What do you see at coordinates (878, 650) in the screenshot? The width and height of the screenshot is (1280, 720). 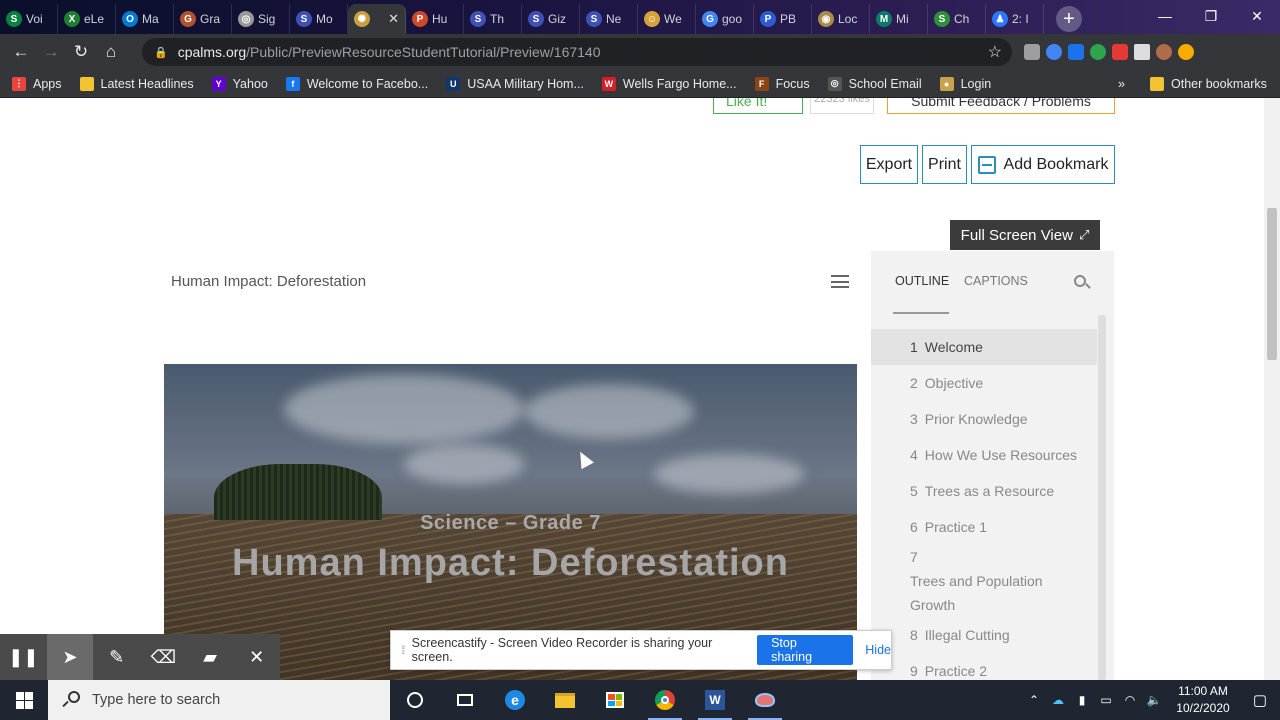 I see `hide-button: Hide` at bounding box center [878, 650].